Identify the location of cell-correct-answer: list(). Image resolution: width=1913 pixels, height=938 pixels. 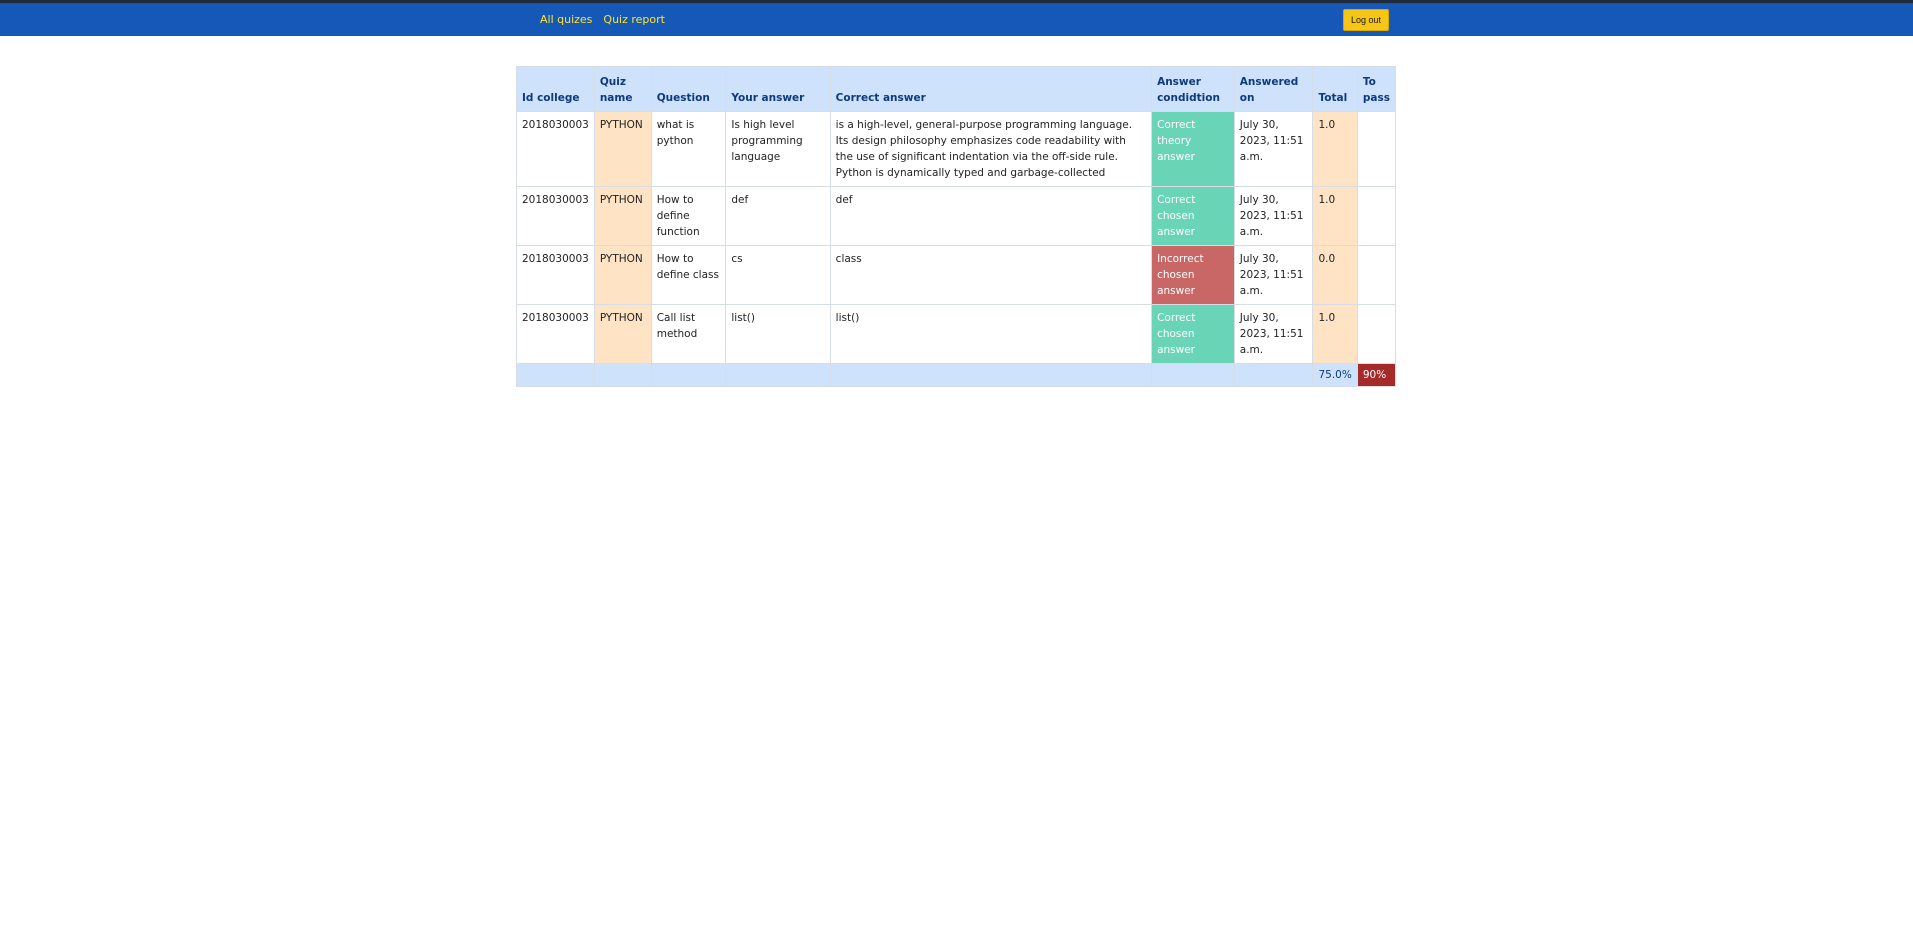
(991, 334).